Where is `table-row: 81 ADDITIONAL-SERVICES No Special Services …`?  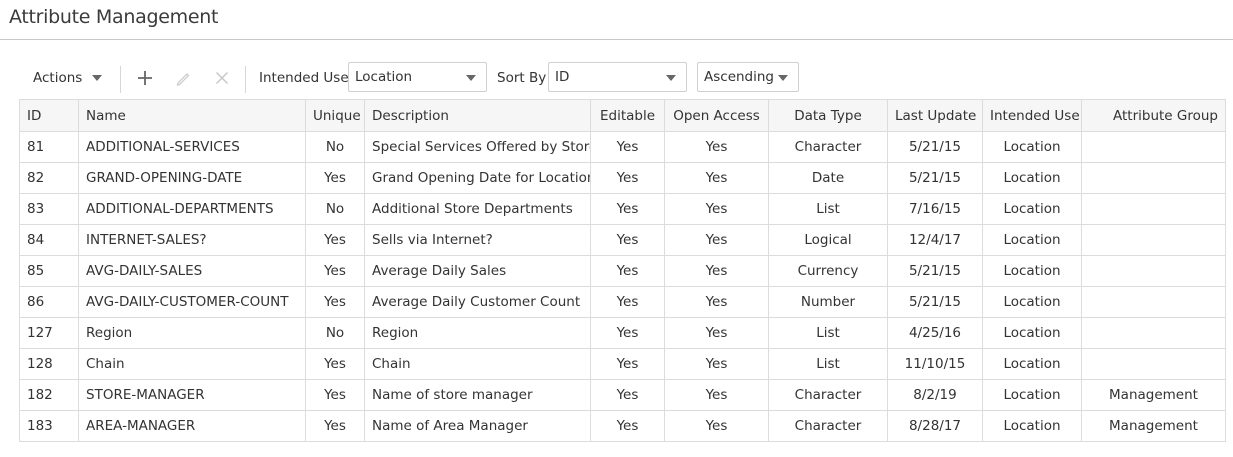 table-row: 81 ADDITIONAL-SERVICES No Special Services … is located at coordinates (622, 147).